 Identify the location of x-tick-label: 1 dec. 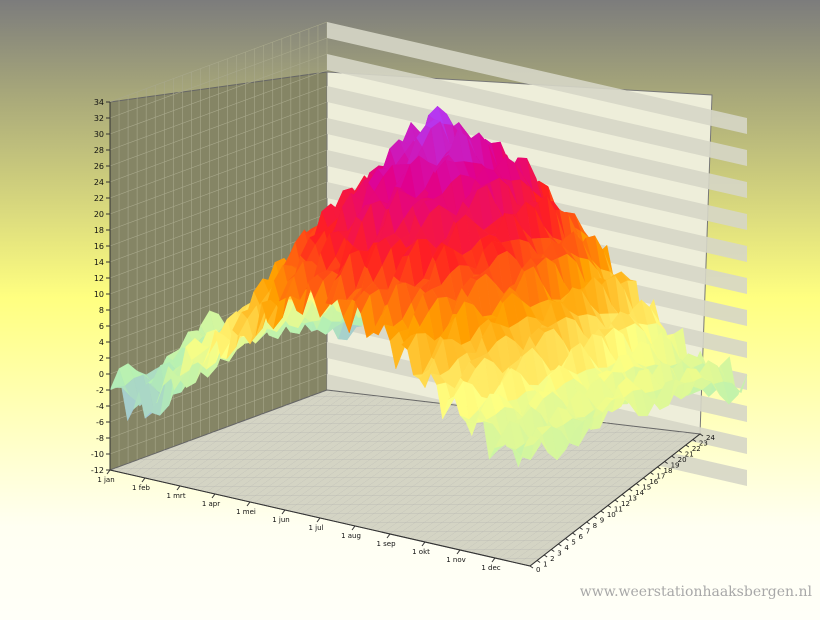
(490, 568).